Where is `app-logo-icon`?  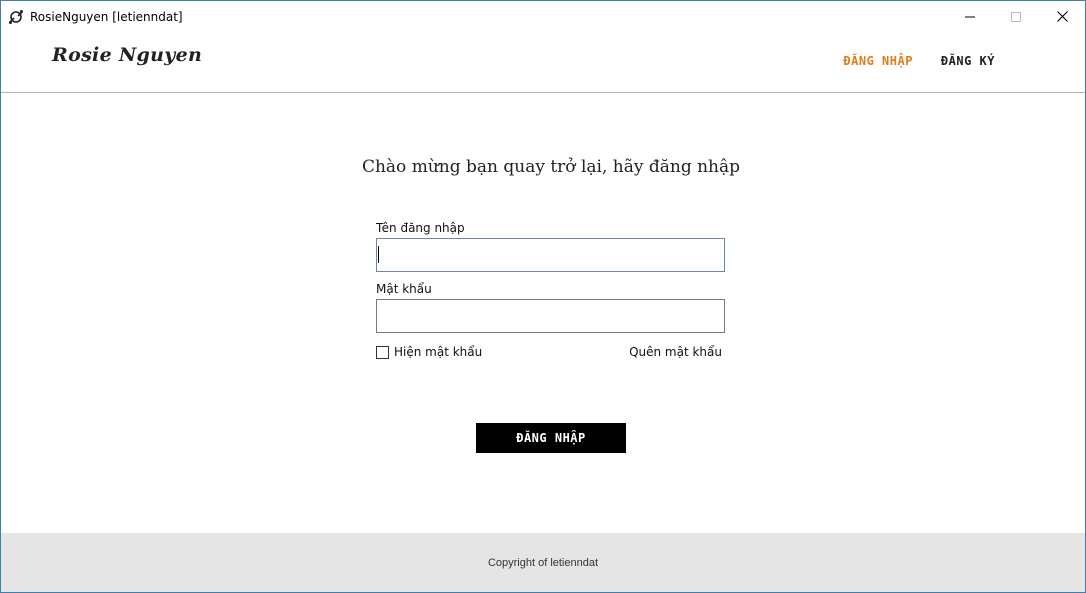
app-logo-icon is located at coordinates (16, 17).